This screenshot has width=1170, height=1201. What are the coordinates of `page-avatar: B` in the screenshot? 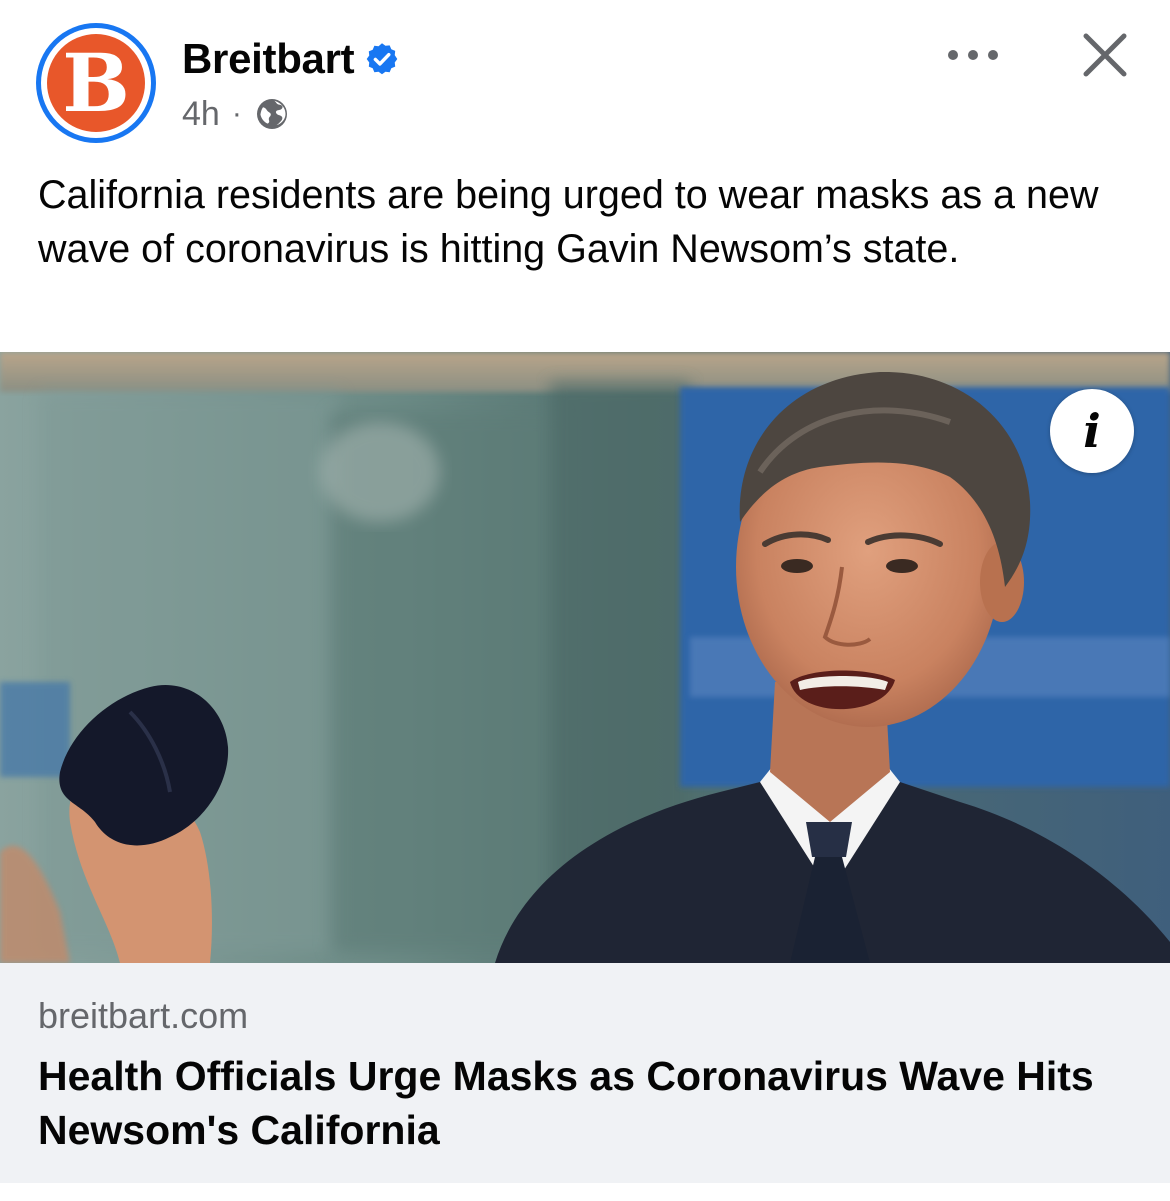 It's located at (96, 83).